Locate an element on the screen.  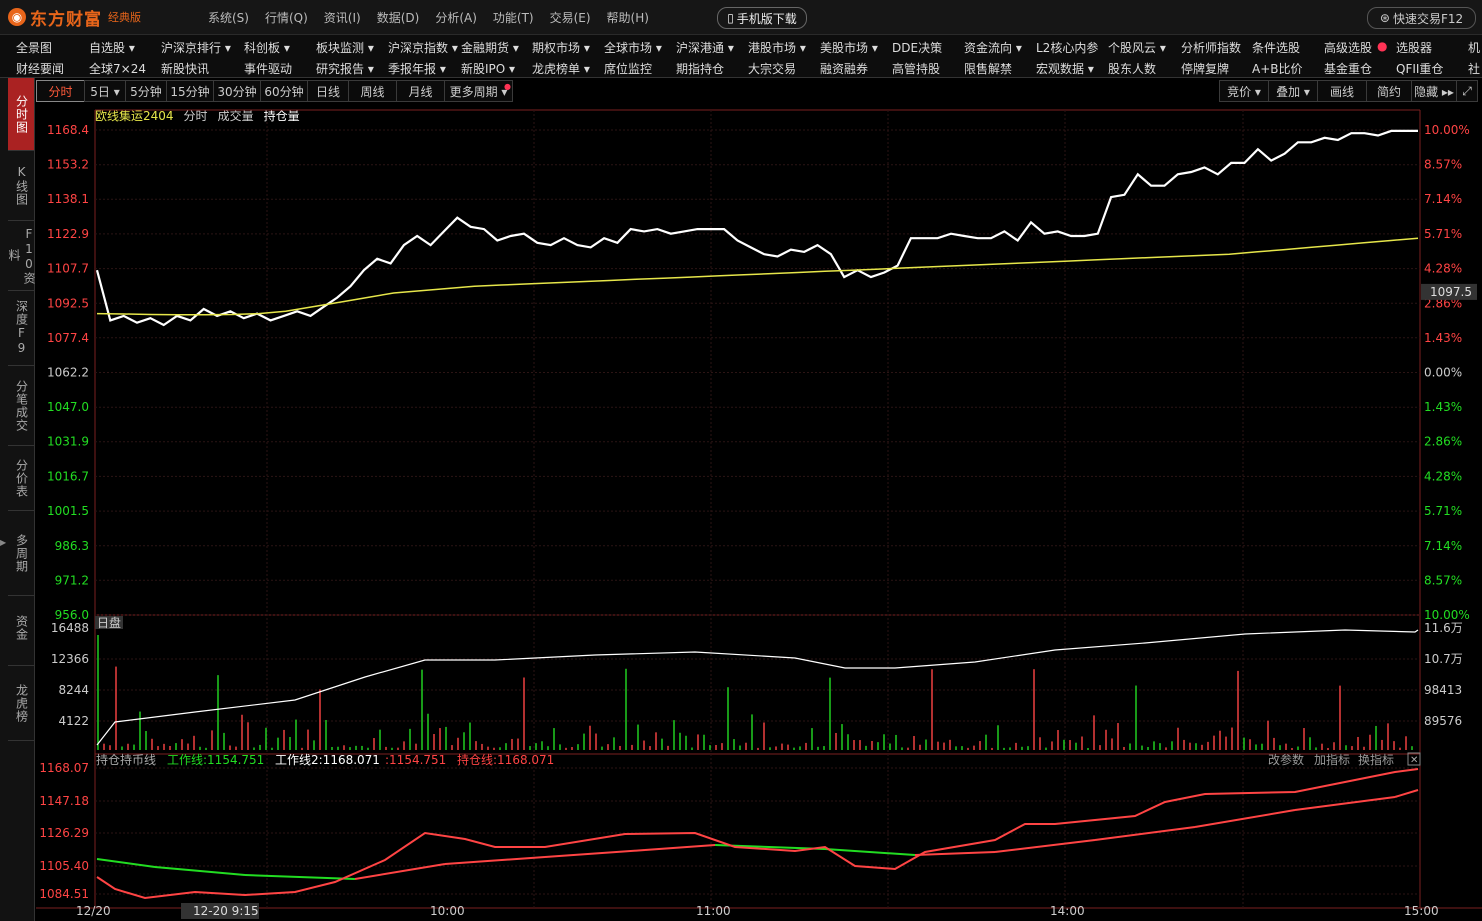
side-tab-1: K线图 is located at coordinates (21, 186).